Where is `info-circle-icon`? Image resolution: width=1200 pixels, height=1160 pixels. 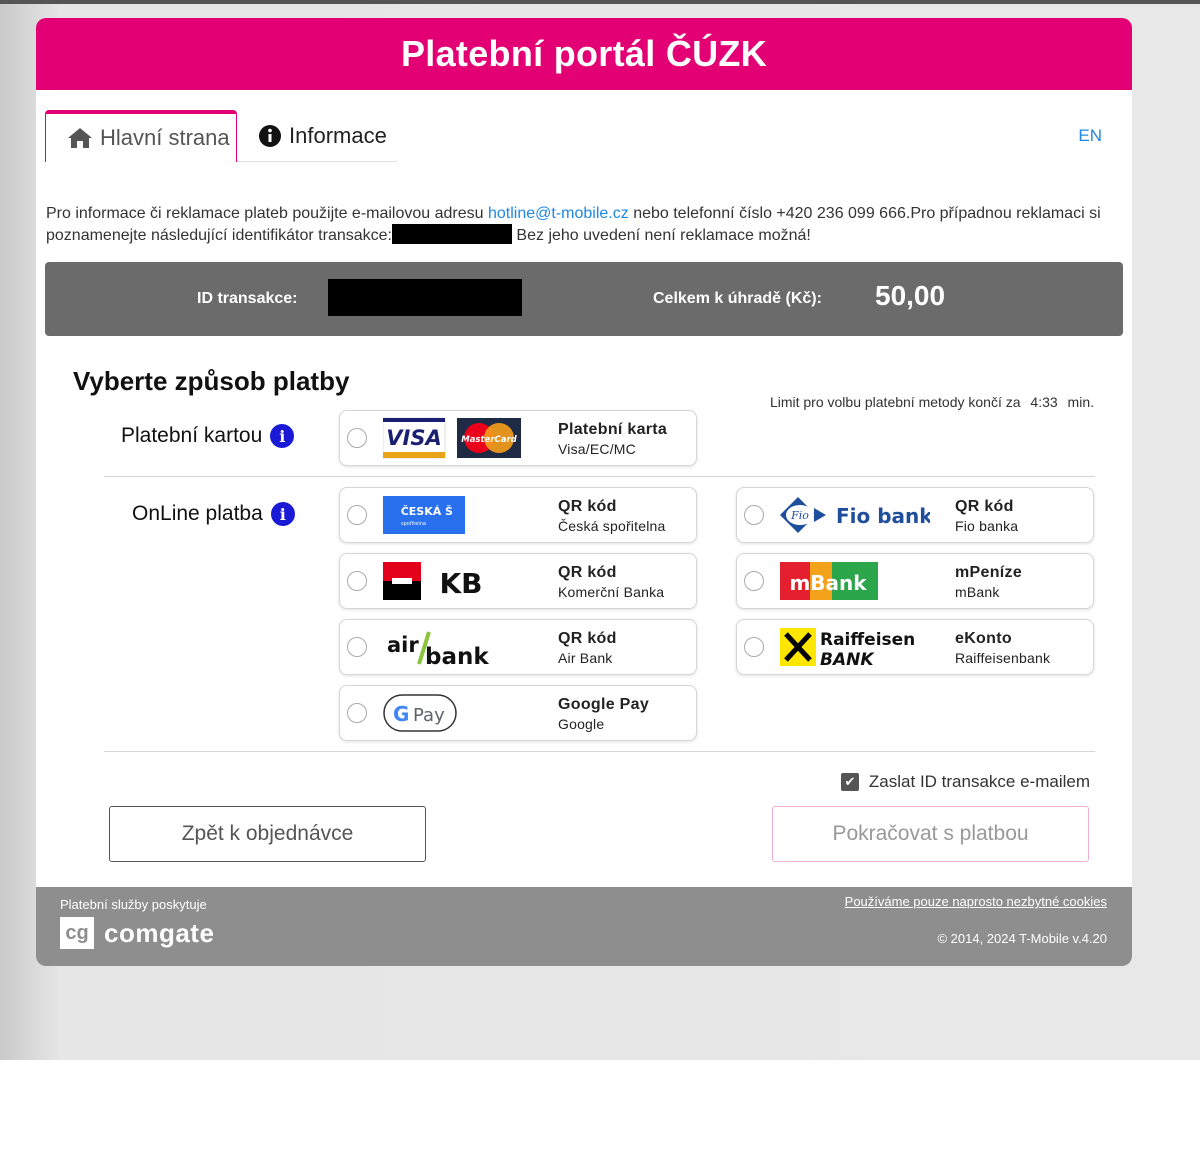 info-circle-icon is located at coordinates (270, 136).